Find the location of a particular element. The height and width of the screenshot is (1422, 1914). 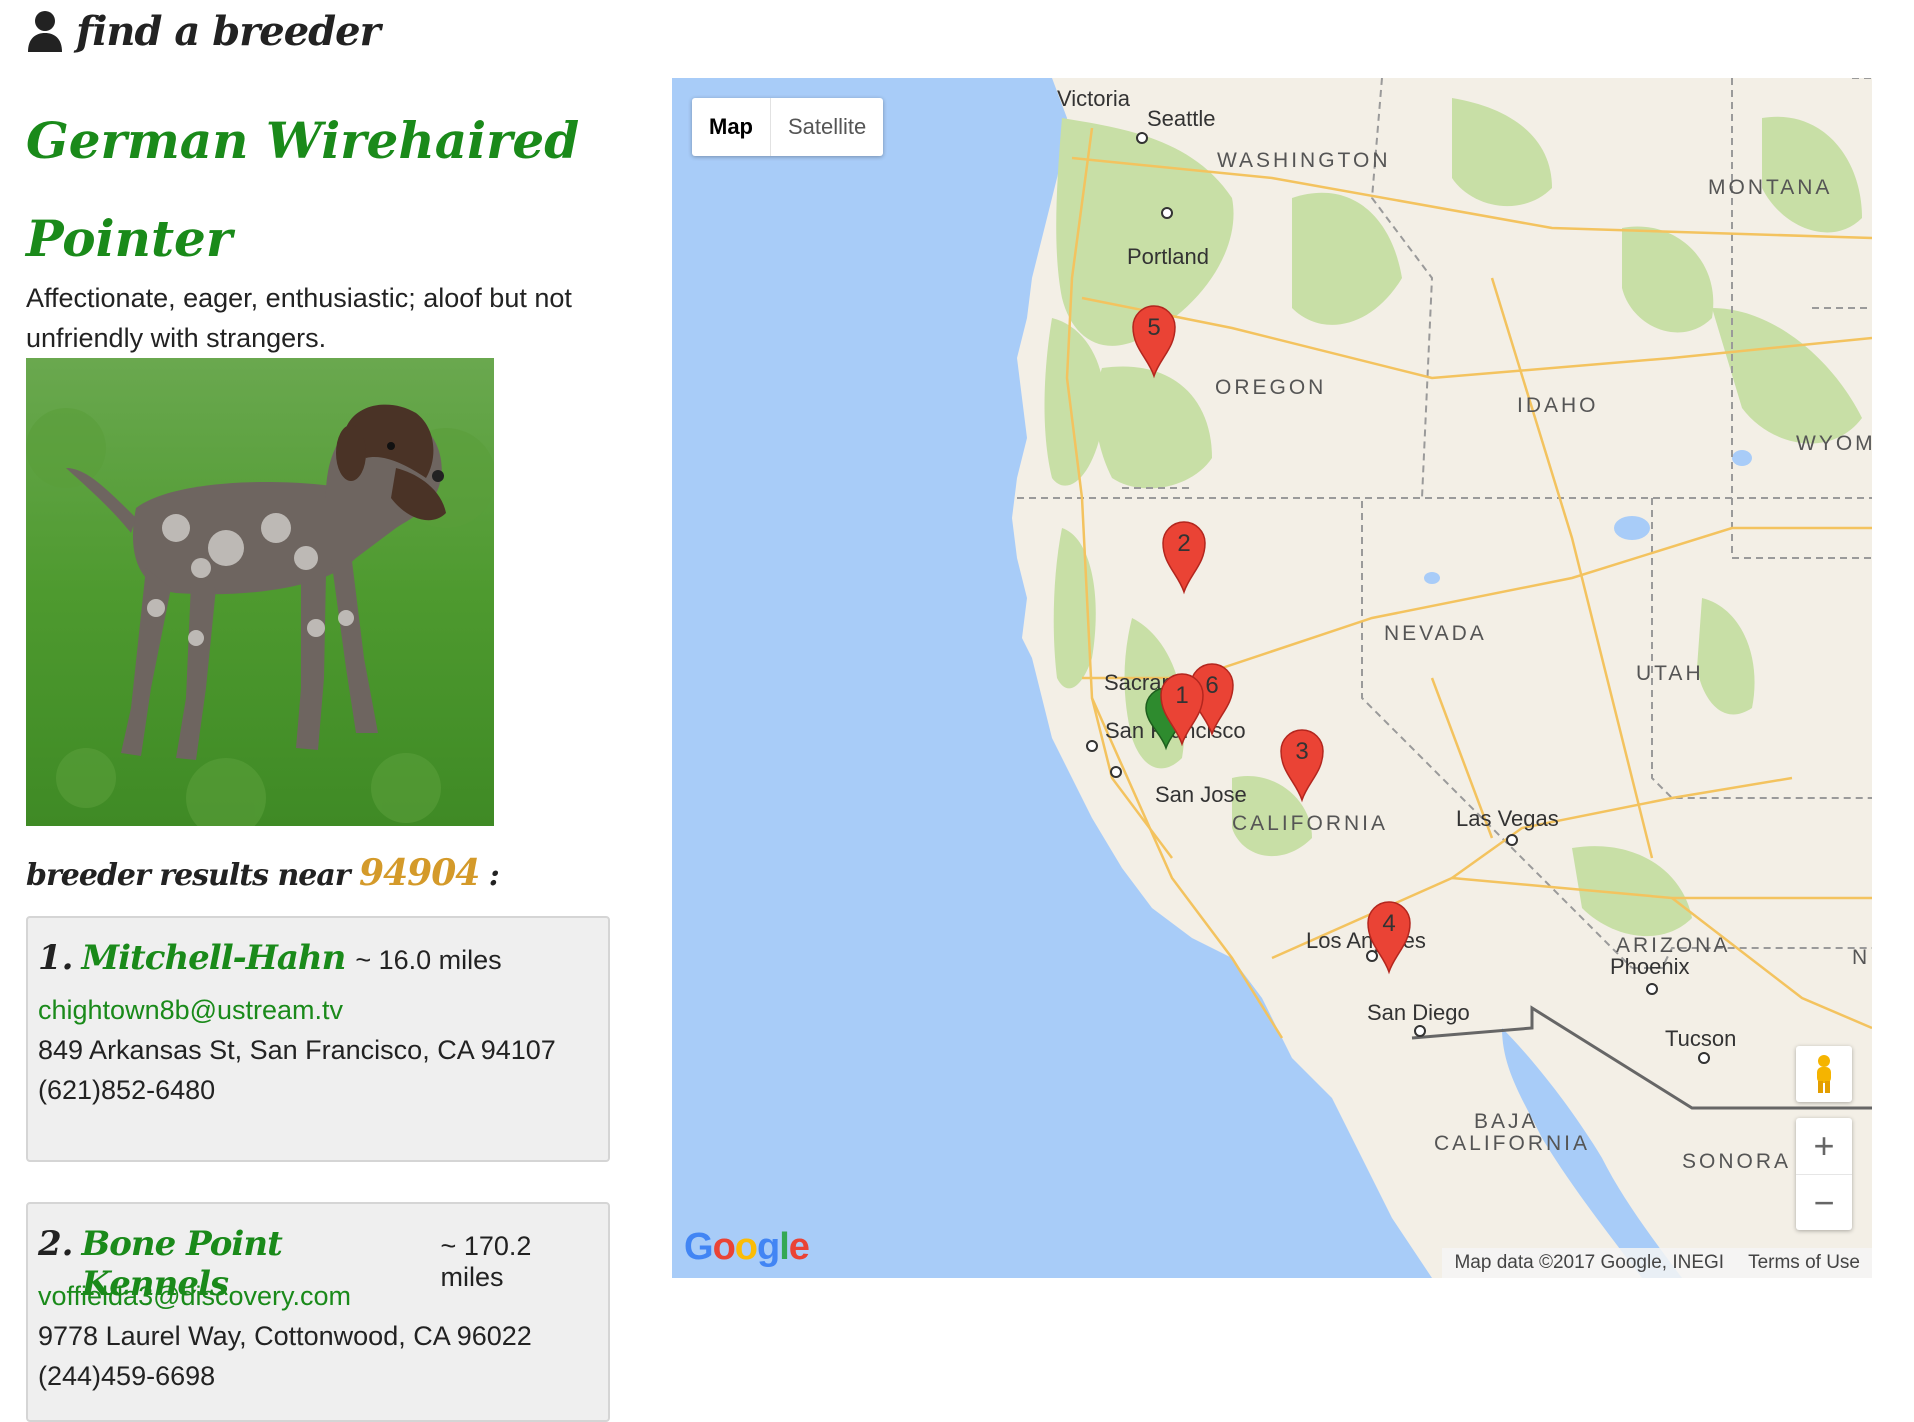

svg-text: 3 is located at coordinates (1301, 751).